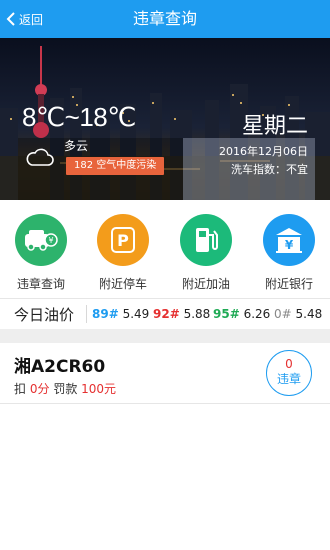  I want to click on page-title: 违章查询, so click(164, 18).